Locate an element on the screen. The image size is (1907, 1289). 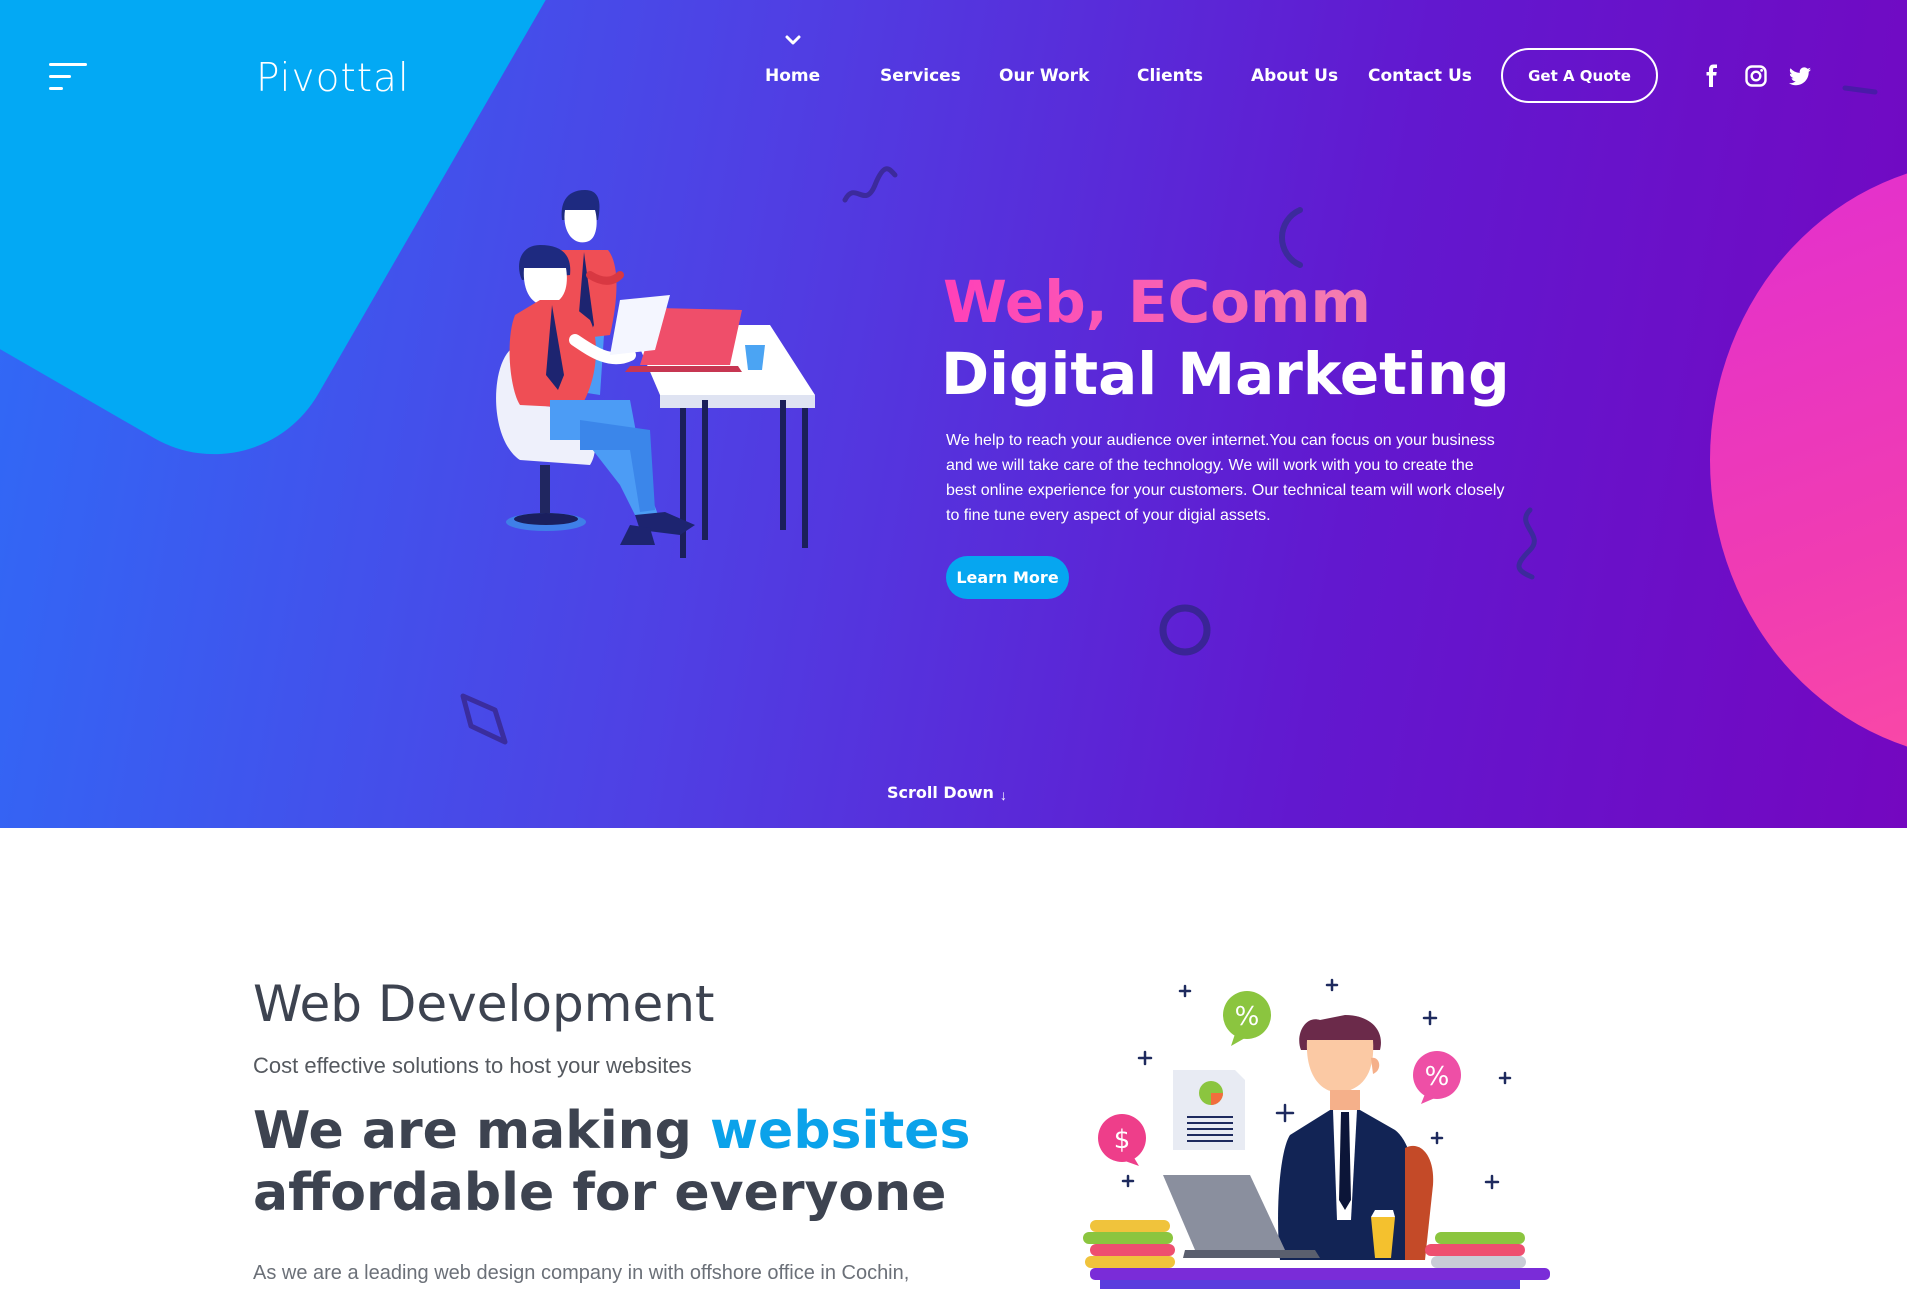
learn-more-button: Learn More is located at coordinates (1007, 577).